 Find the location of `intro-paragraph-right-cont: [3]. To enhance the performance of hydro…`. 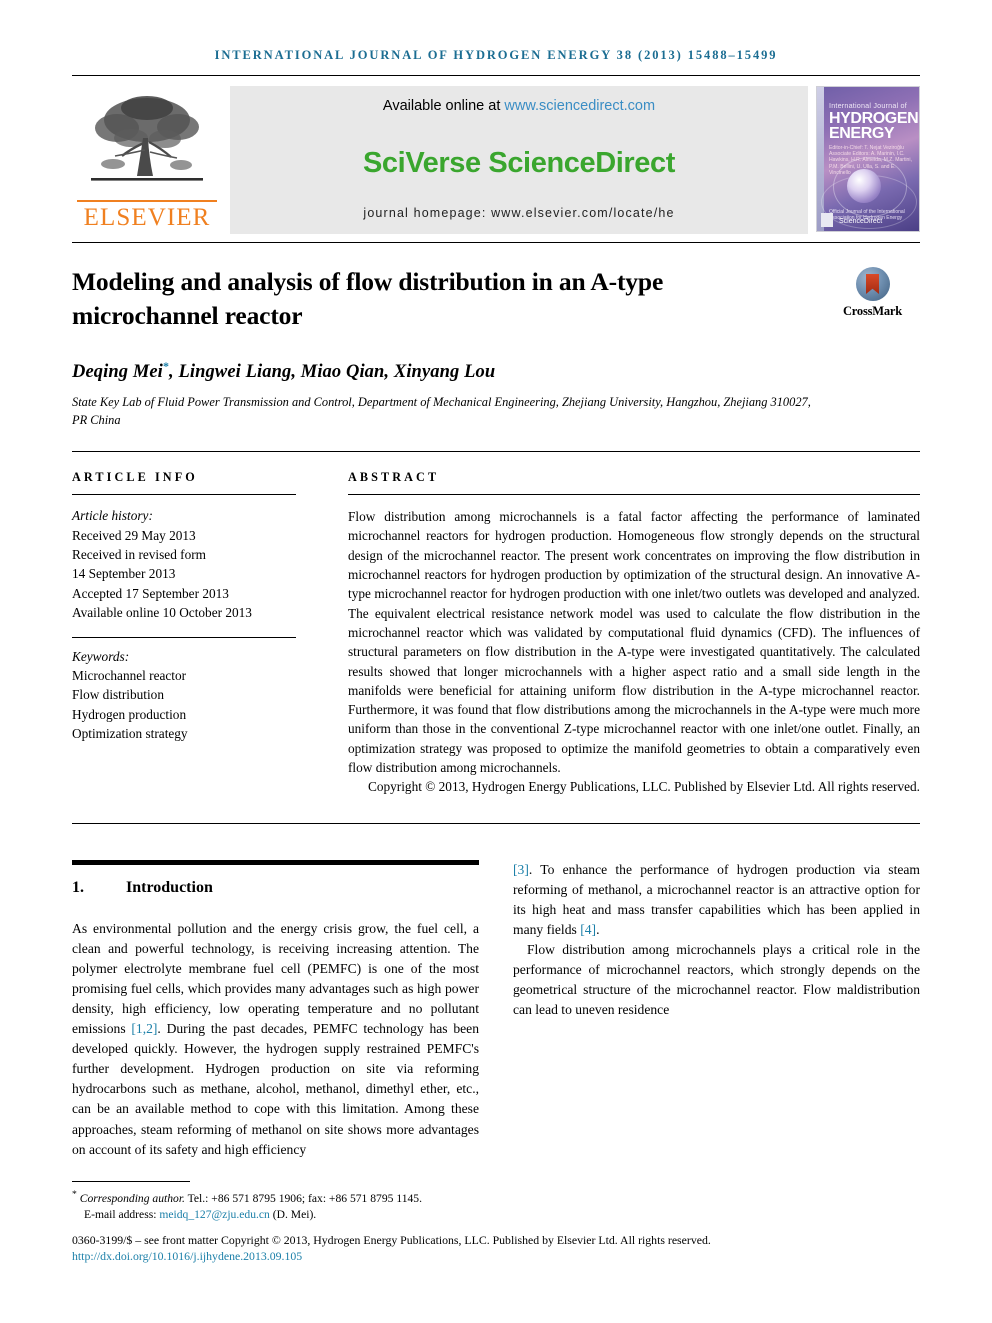

intro-paragraph-right-cont: [3]. To enhance the performance of hydro… is located at coordinates (716, 900).